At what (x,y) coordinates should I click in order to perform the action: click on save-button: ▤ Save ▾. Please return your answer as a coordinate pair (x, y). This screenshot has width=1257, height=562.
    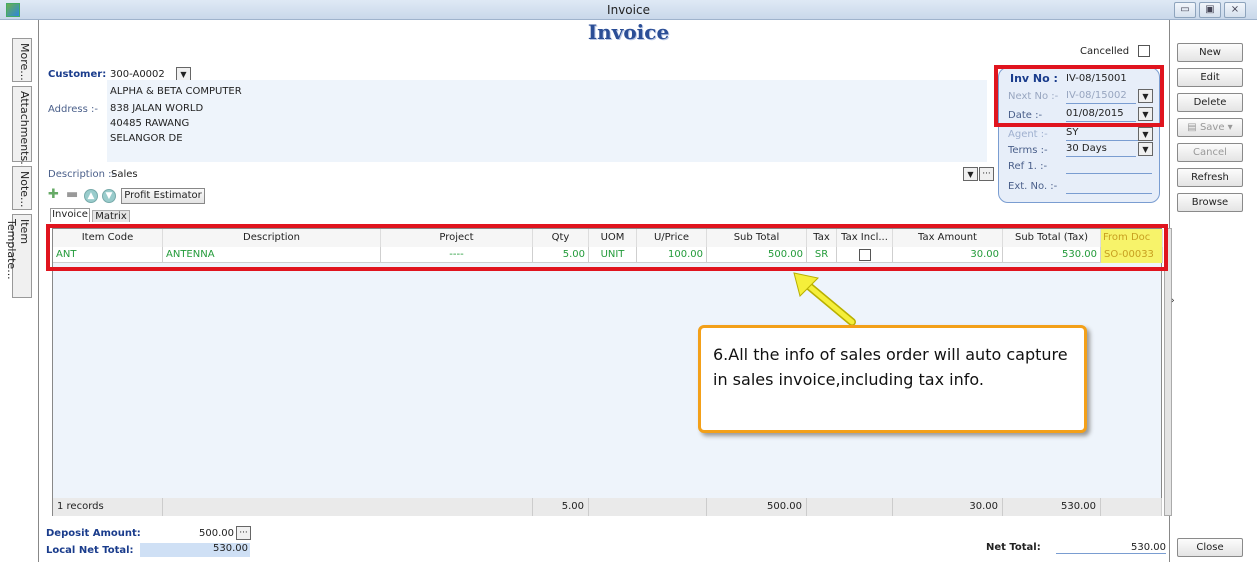
    Looking at the image, I should click on (1210, 127).